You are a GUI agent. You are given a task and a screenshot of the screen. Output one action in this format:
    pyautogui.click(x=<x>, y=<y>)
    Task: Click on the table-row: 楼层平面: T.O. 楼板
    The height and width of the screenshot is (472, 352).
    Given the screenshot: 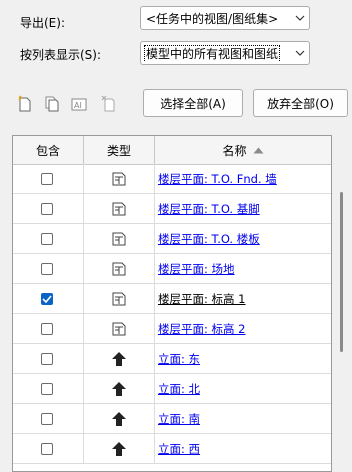 What is the action you would take?
    pyautogui.click(x=172, y=239)
    